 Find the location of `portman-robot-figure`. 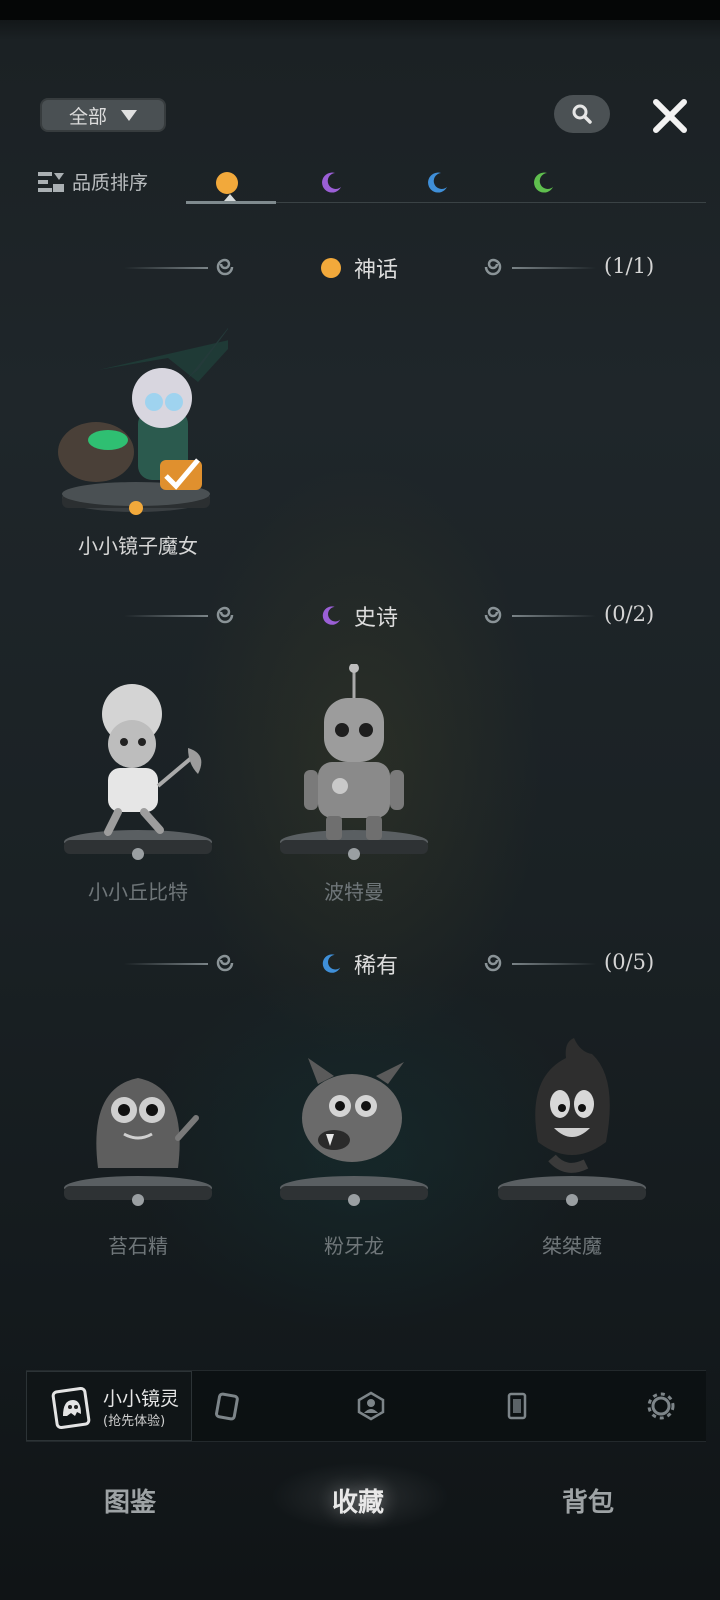

portman-robot-figure is located at coordinates (354, 762).